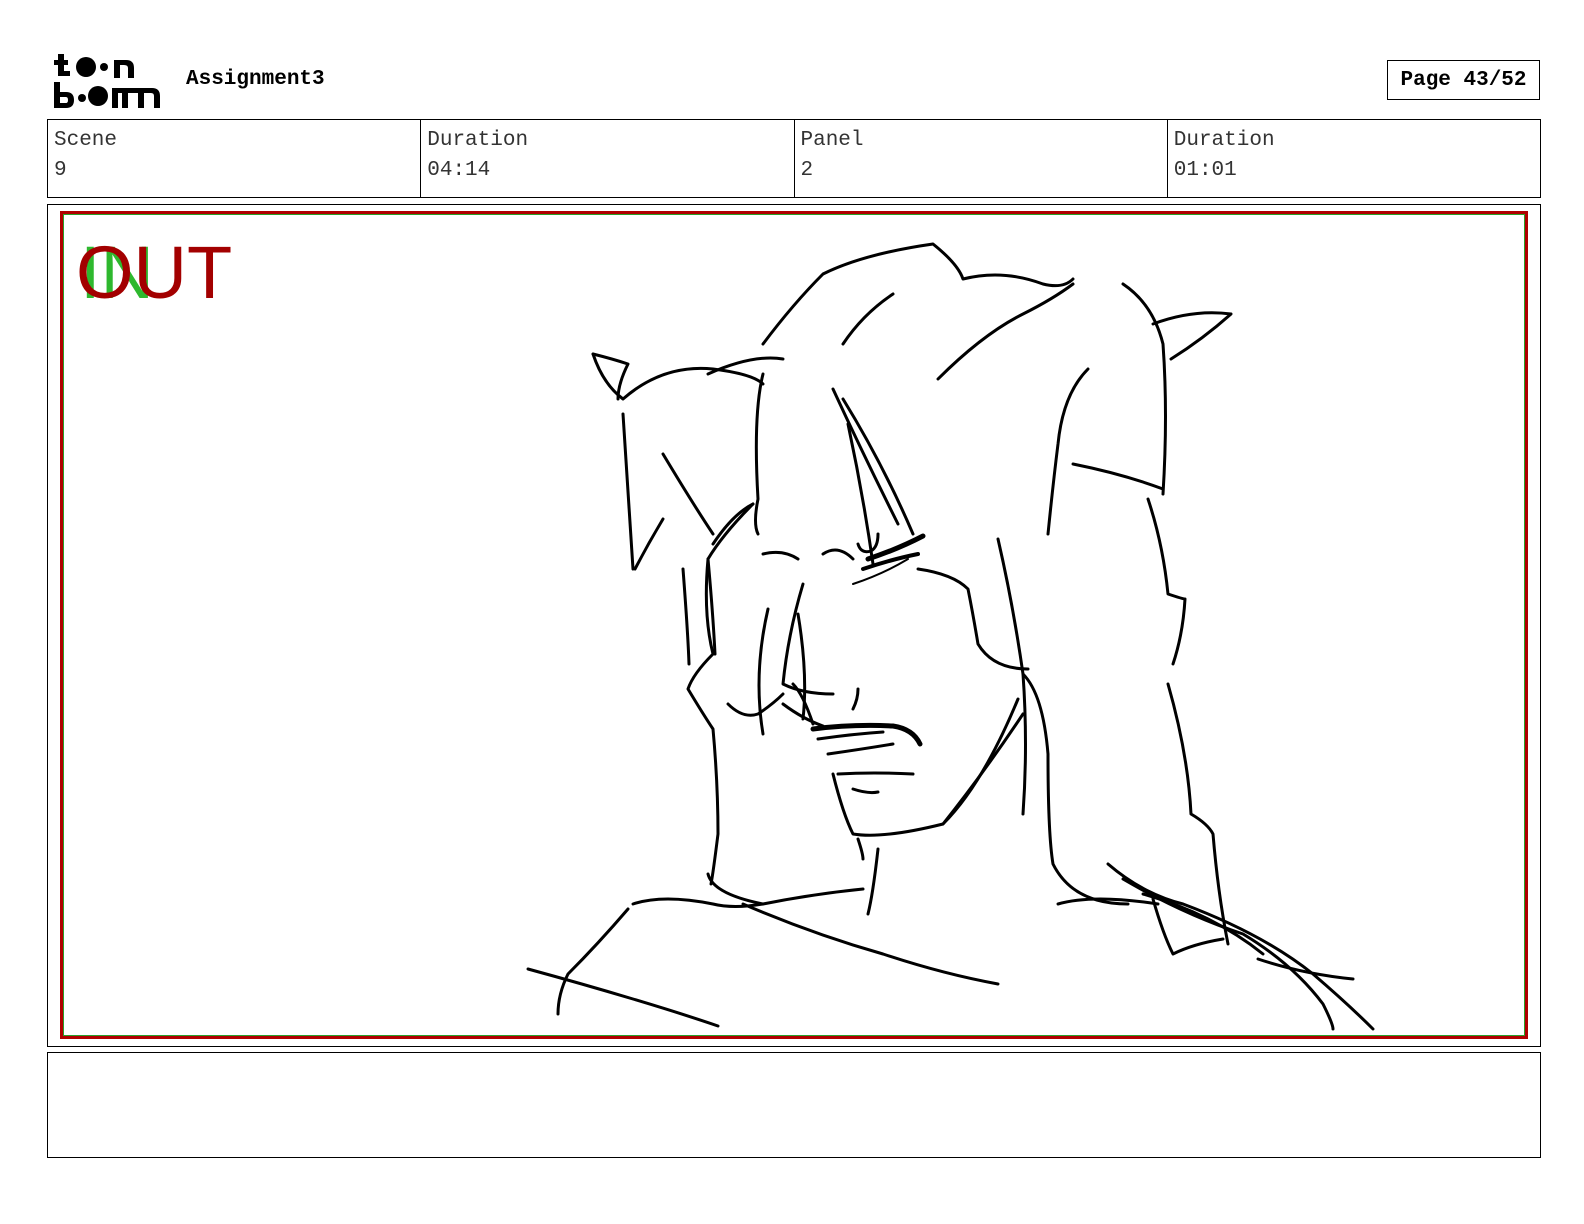  Describe the element at coordinates (794, 1105) in the screenshot. I see `action-notes-box` at that location.